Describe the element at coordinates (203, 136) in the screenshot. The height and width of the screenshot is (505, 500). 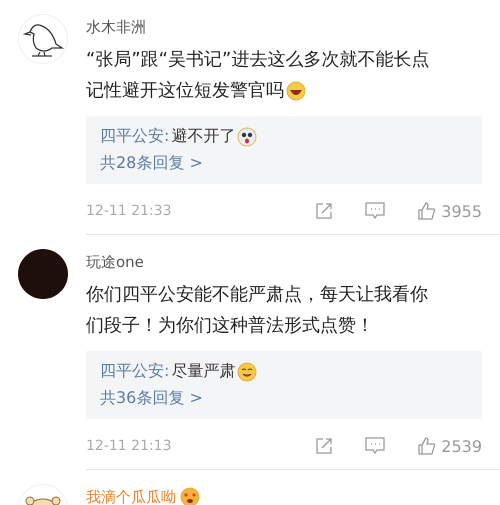
I see `reply-text: 避不开了` at that location.